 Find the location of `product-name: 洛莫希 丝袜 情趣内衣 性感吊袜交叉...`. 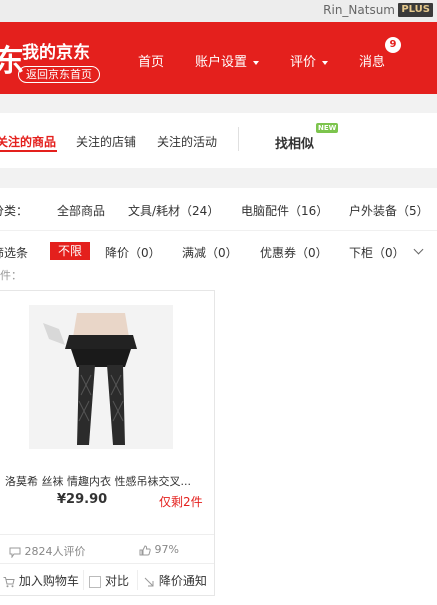

product-name: 洛莫希 丝袜 情趣内衣 性感吊袜交叉... is located at coordinates (107, 481).